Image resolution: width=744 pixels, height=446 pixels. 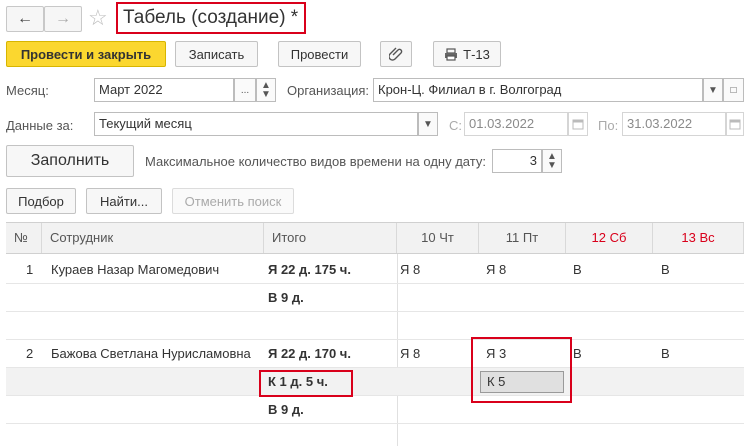 I want to click on table-row-selected: К 1 д. 5 ч. К 5, so click(x=375, y=382).